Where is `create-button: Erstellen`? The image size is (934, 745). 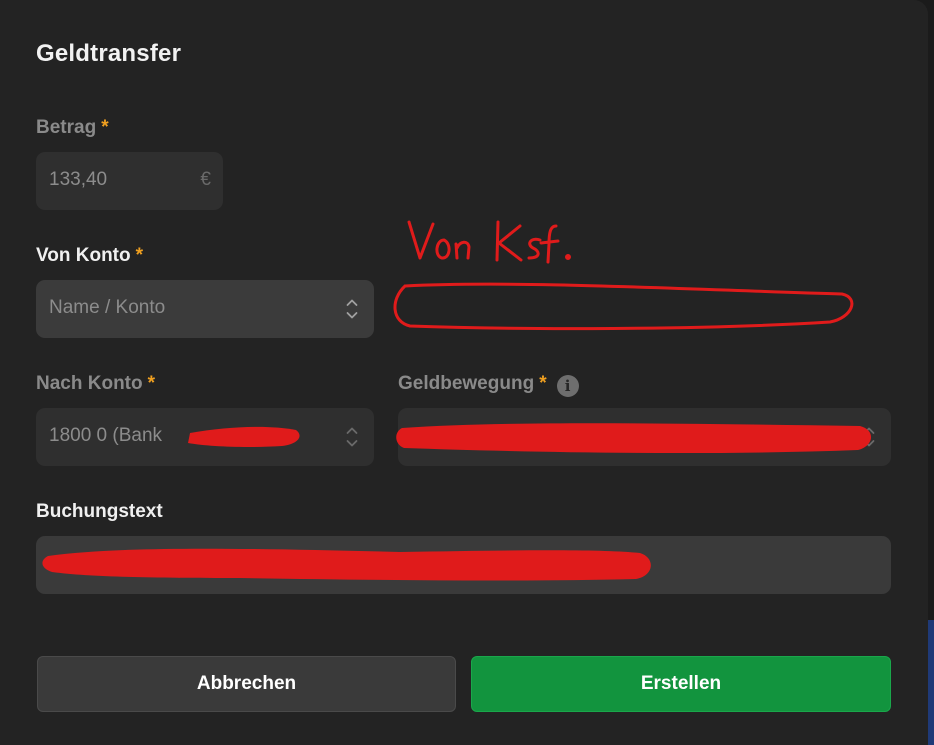 create-button: Erstellen is located at coordinates (681, 684).